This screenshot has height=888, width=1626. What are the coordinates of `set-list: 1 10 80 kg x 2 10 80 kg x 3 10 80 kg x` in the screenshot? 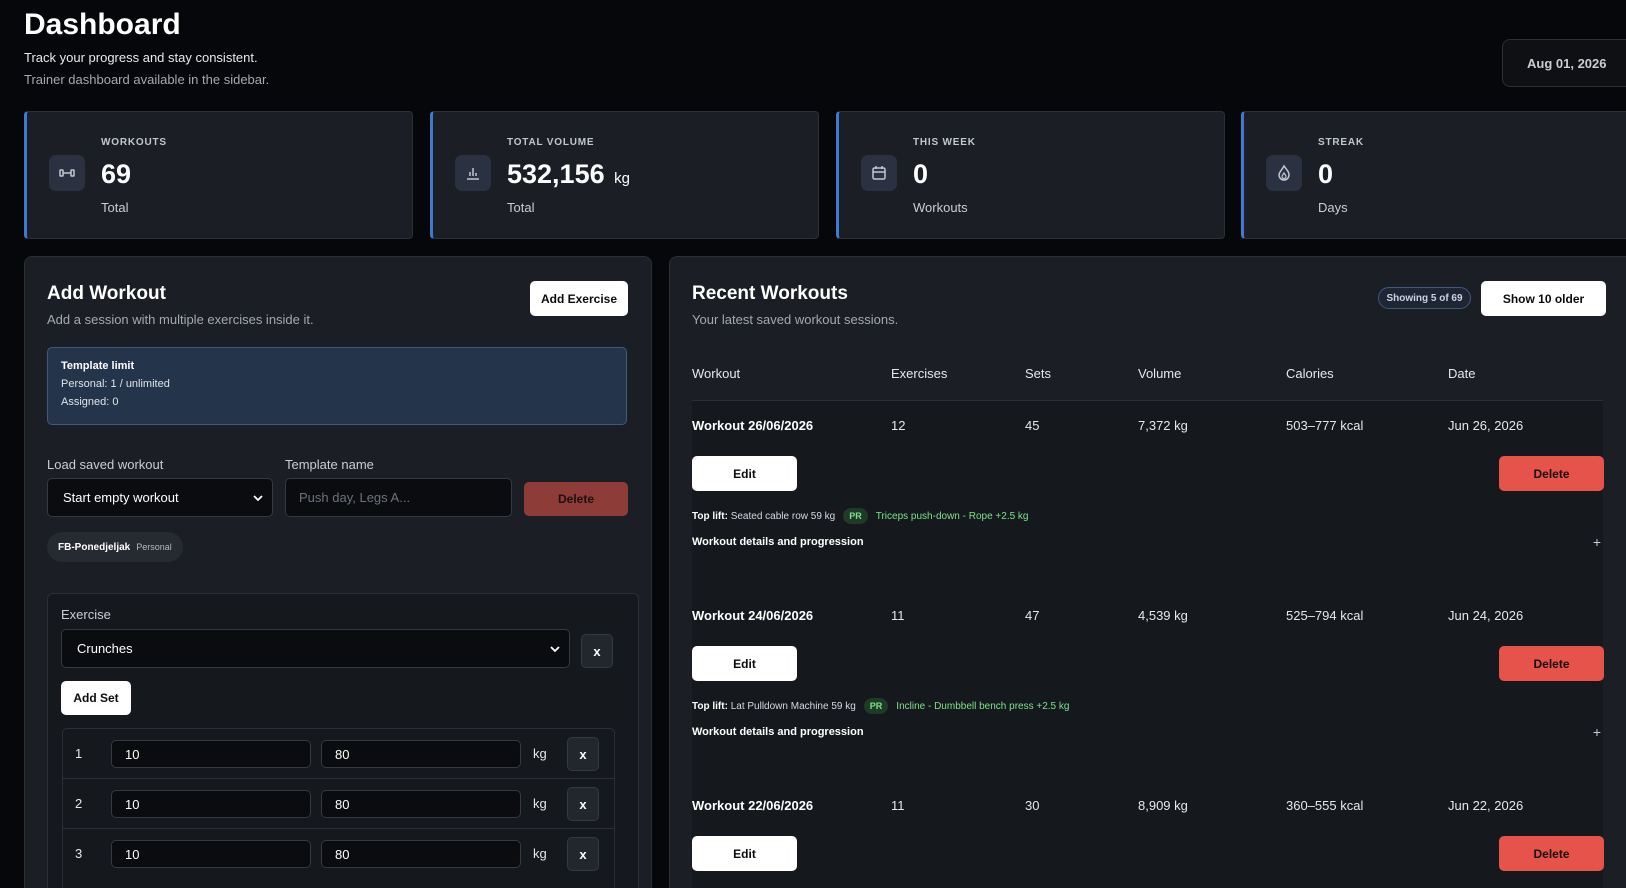 It's located at (338, 808).